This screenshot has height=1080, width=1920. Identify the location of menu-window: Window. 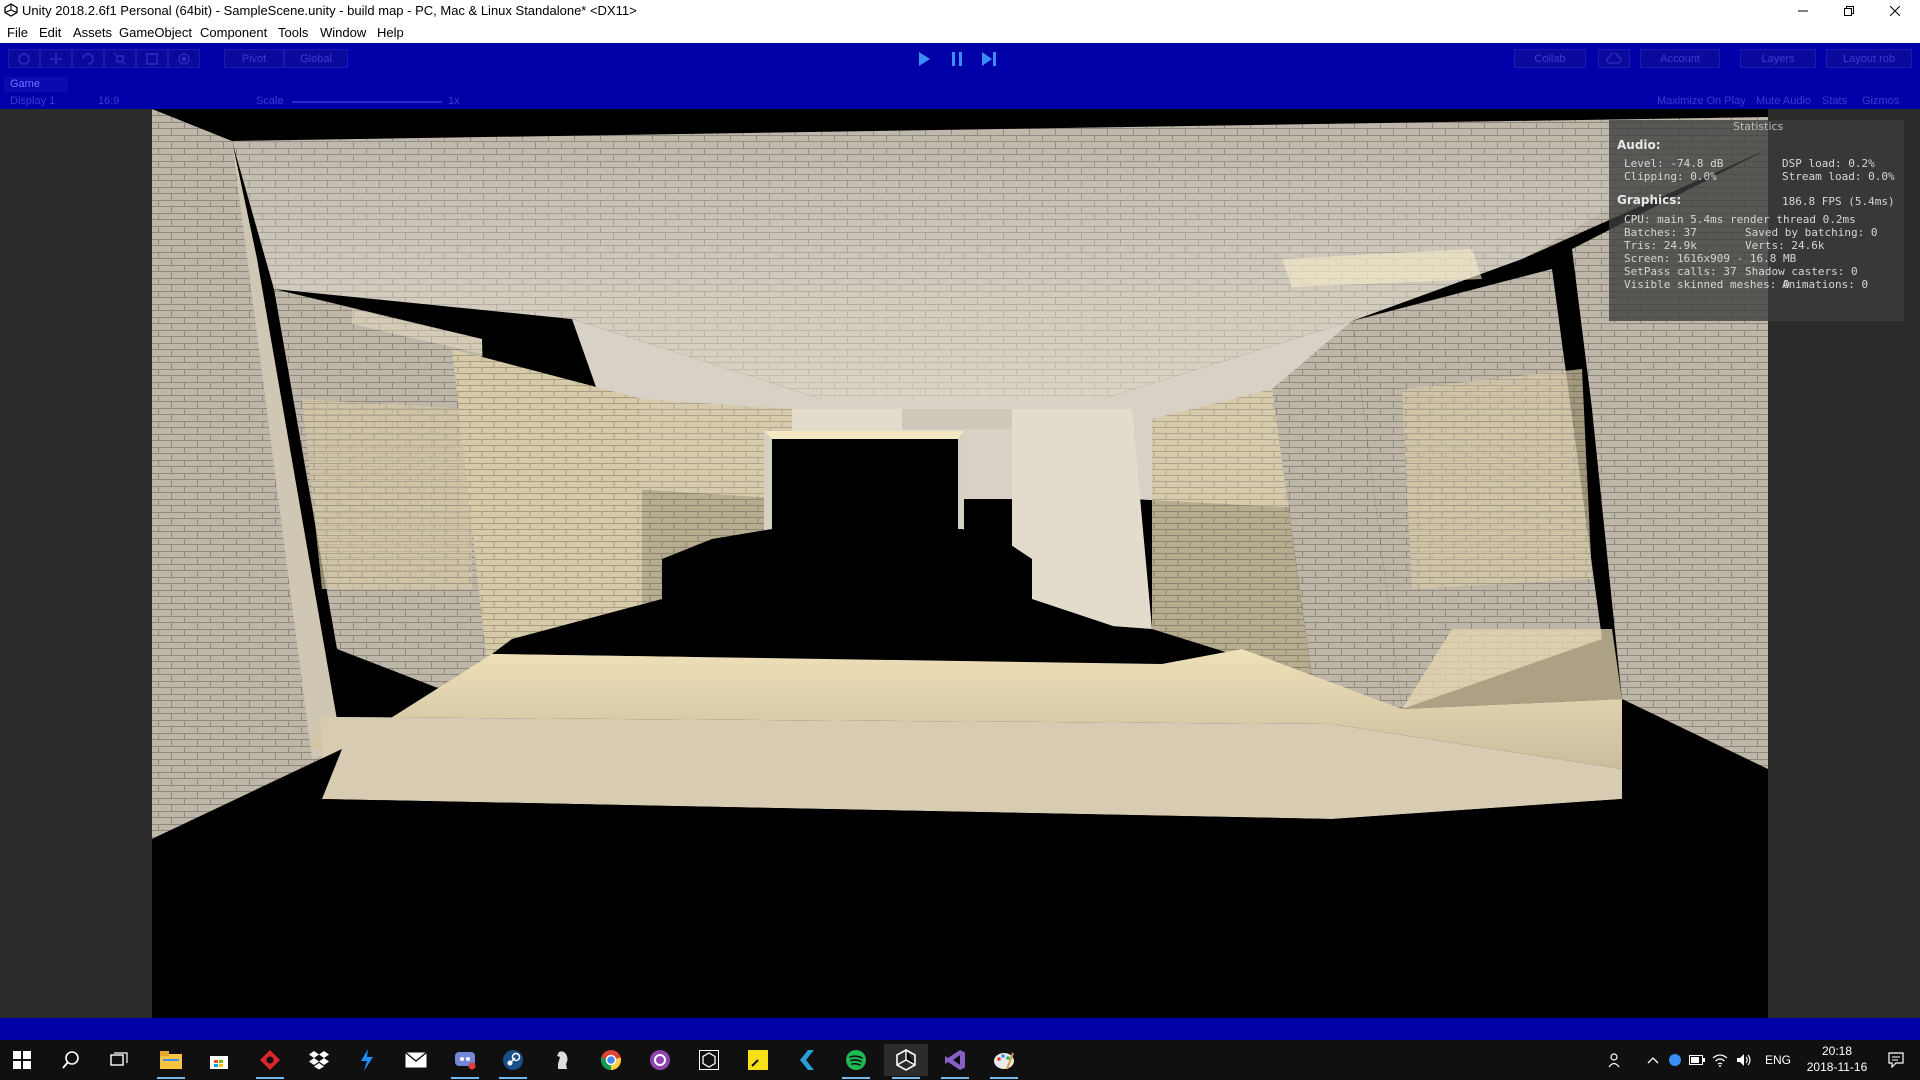
(343, 32).